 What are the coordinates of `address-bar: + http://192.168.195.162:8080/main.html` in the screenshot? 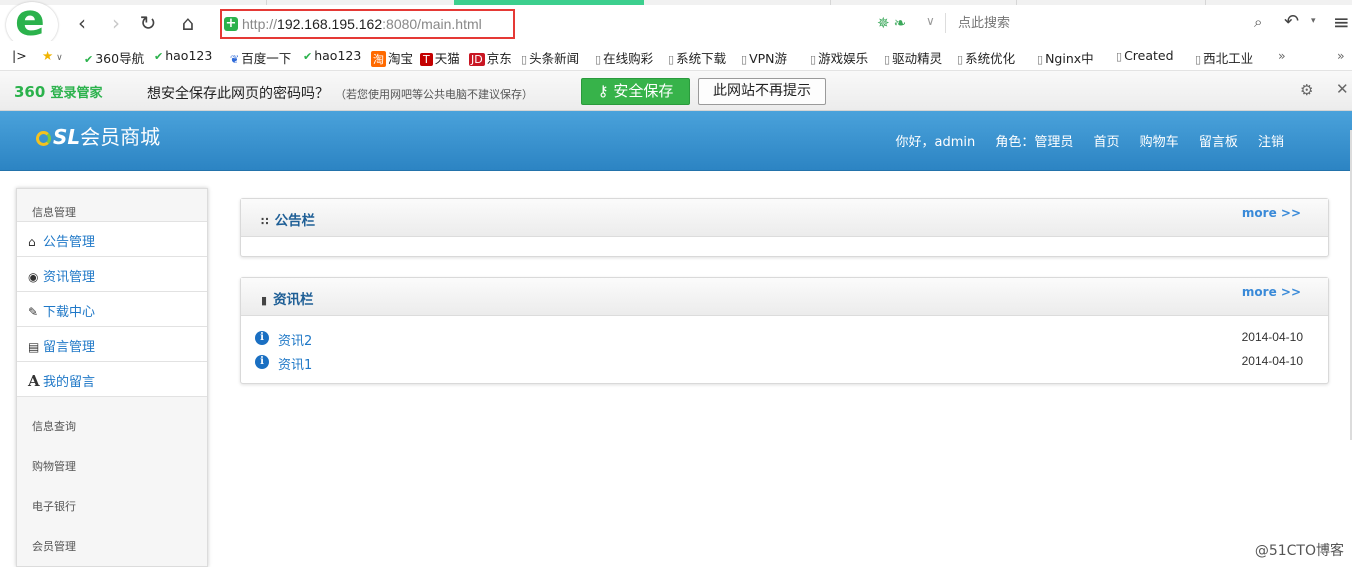 It's located at (367, 24).